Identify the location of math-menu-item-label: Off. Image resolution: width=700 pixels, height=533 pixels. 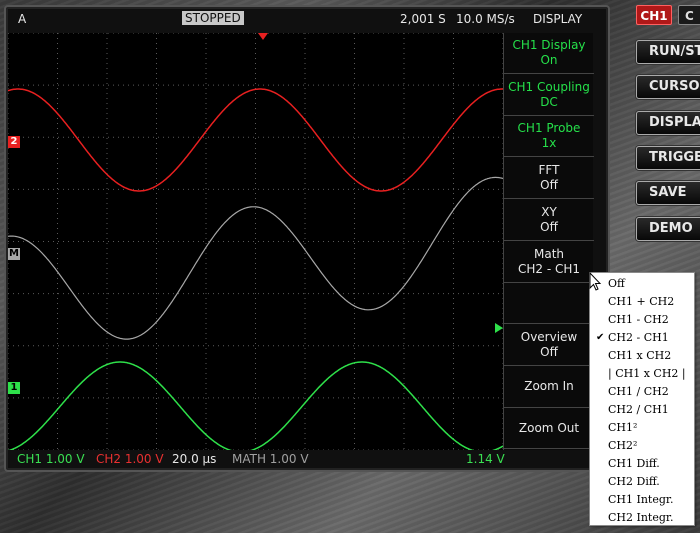
(616, 283).